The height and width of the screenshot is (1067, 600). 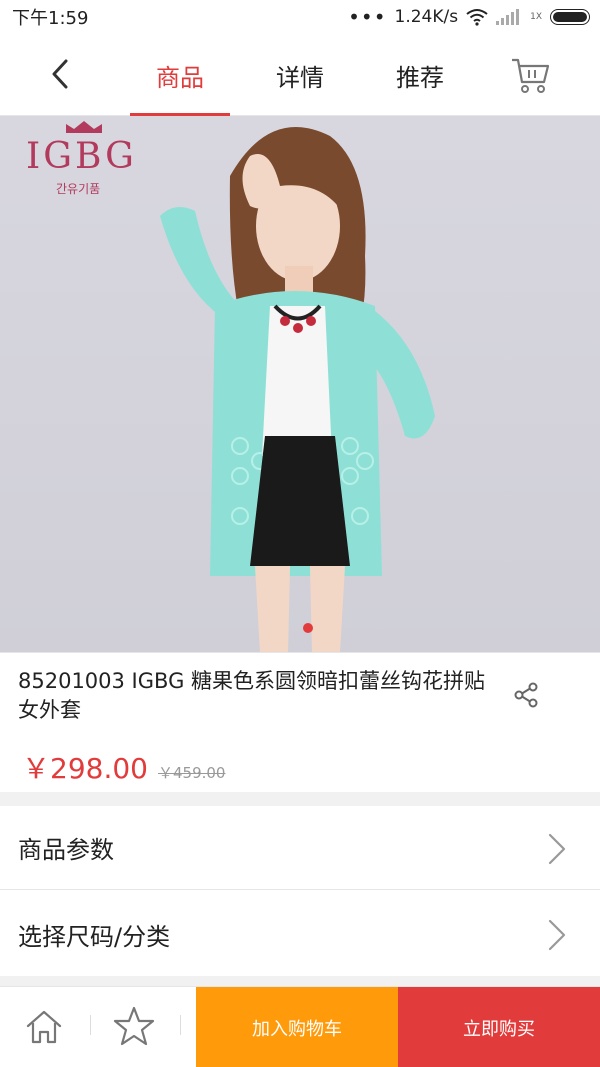 I want to click on buy-now-button: 立即购买, so click(x=499, y=1027).